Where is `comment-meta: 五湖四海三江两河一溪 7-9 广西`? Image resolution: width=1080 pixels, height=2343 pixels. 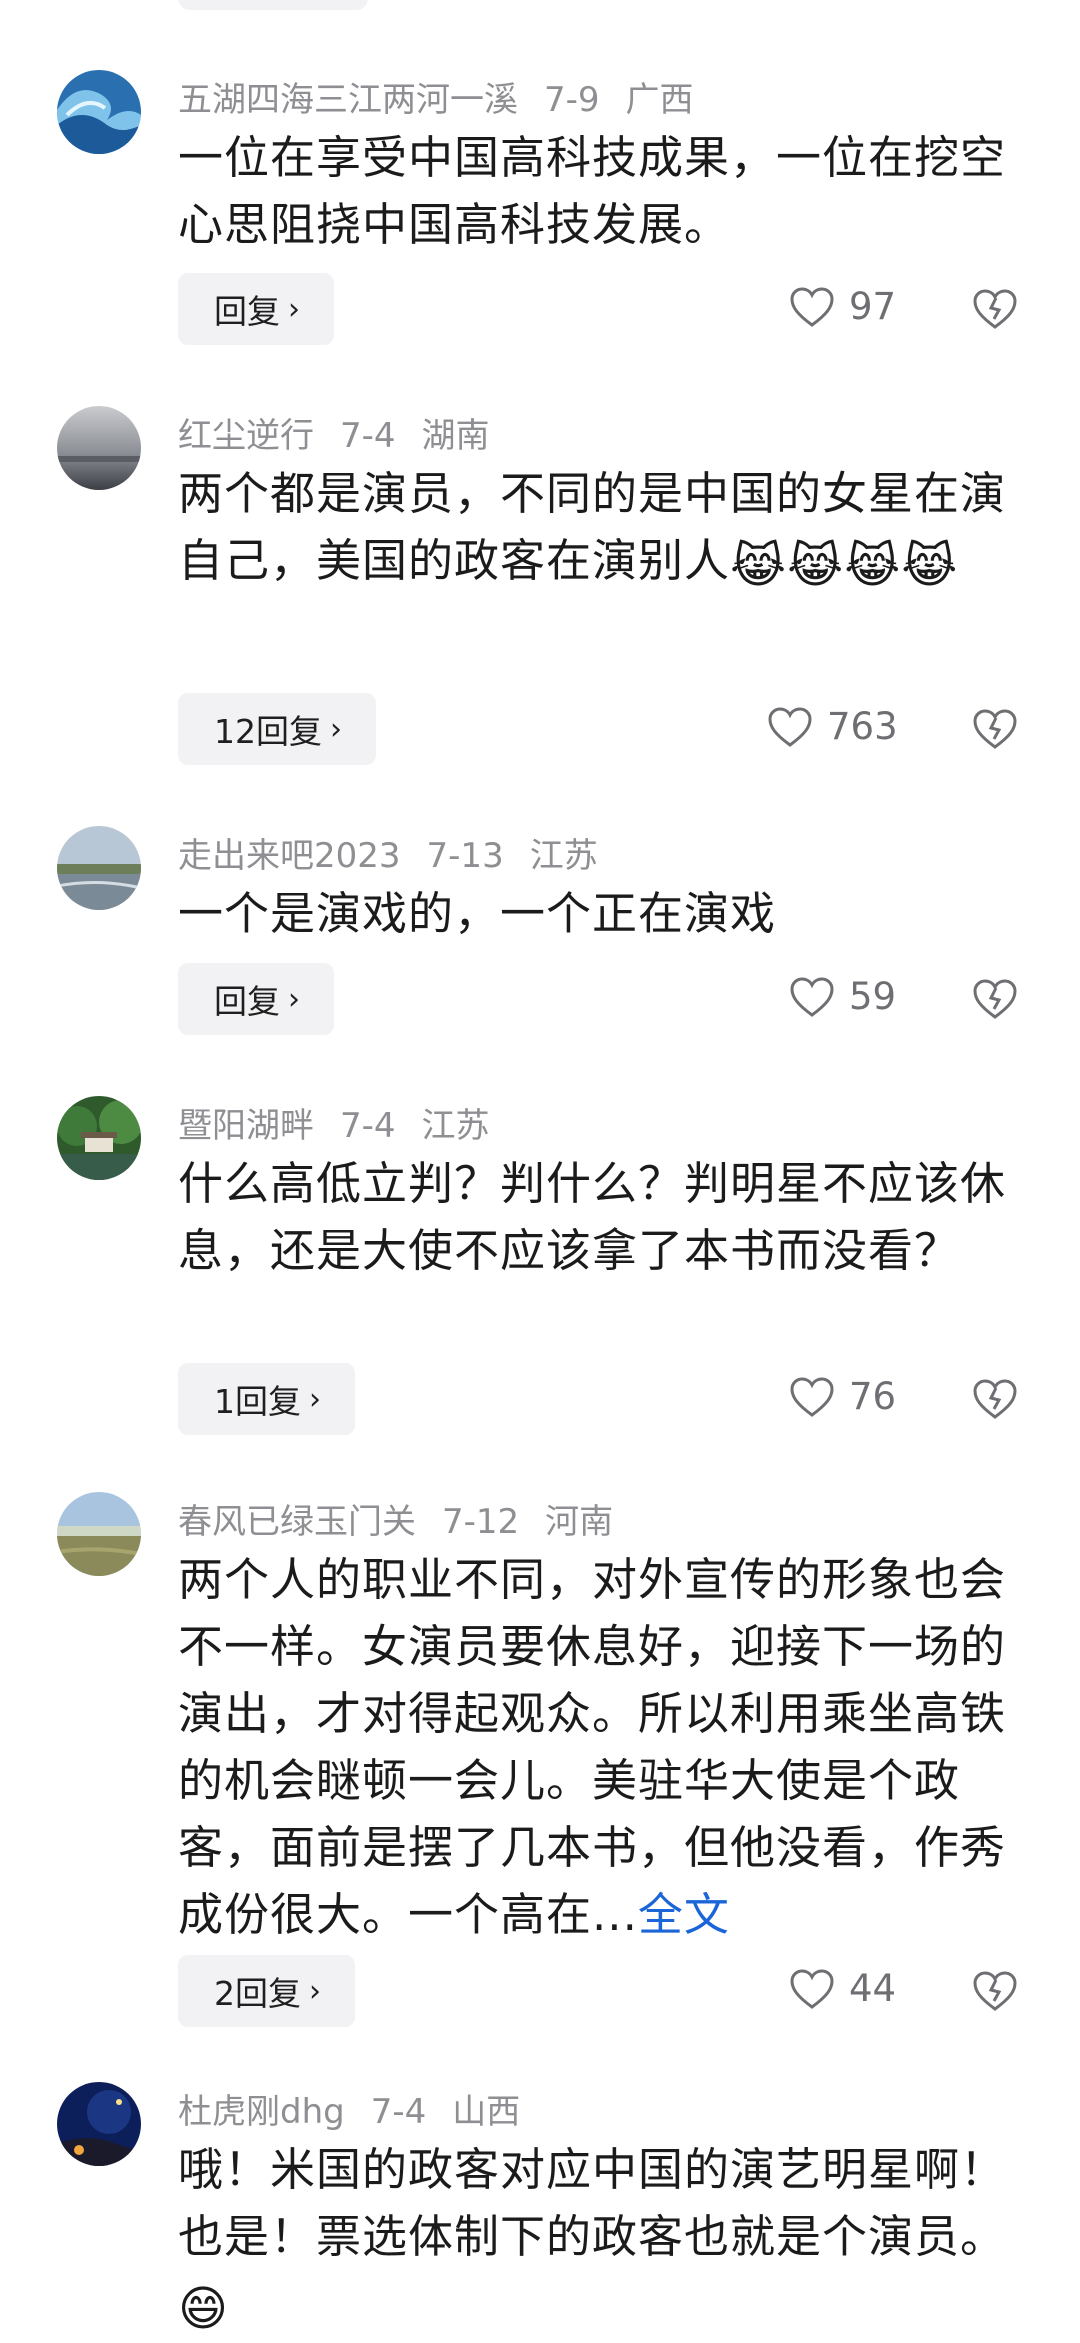 comment-meta: 五湖四海三江两河一溪 7-9 广西 is located at coordinates (449, 96).